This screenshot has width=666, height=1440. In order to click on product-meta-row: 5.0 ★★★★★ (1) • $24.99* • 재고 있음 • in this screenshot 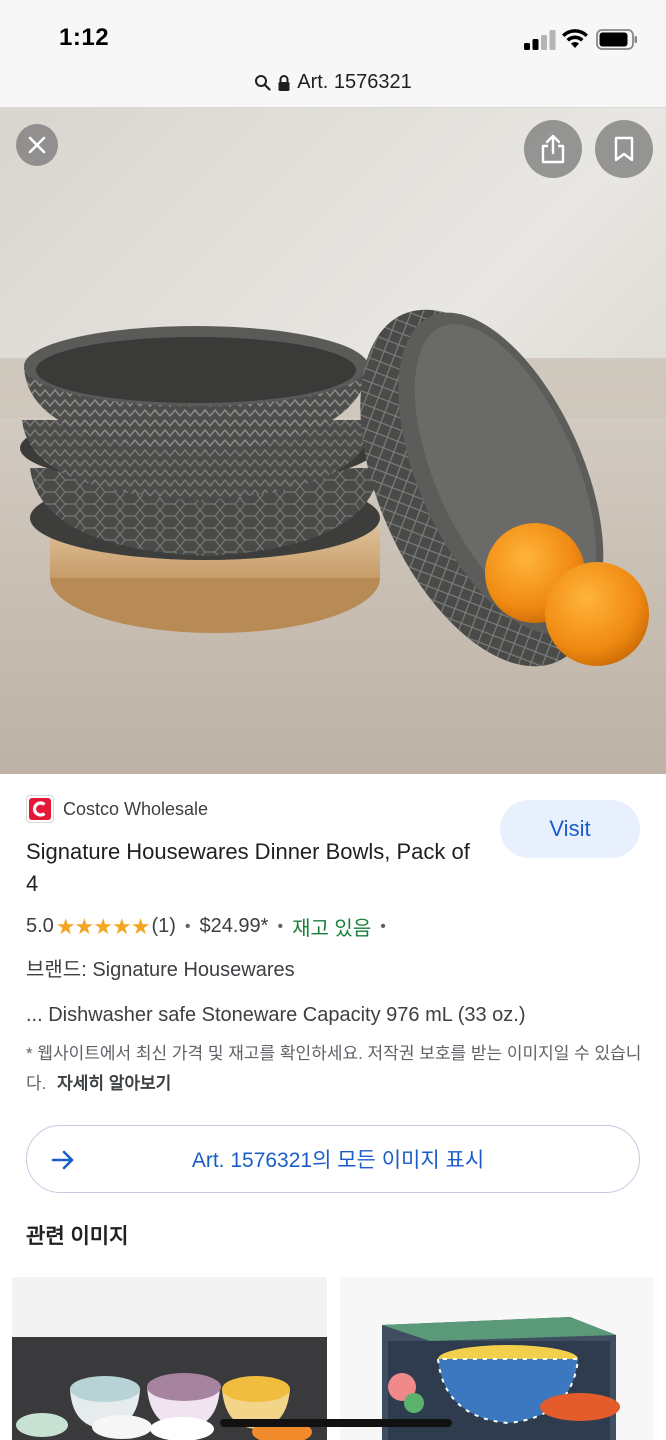, I will do `click(210, 926)`.